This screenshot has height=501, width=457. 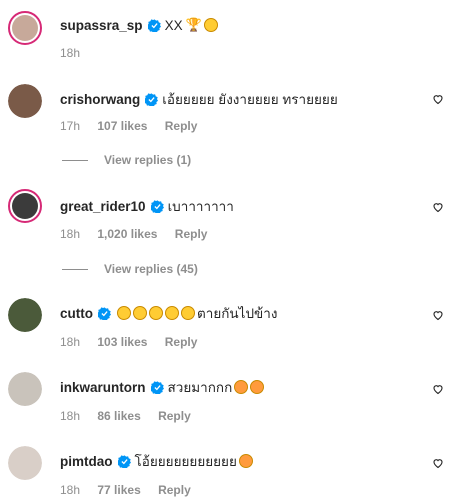 I want to click on comment-text: สวยมากกก, so click(x=200, y=387).